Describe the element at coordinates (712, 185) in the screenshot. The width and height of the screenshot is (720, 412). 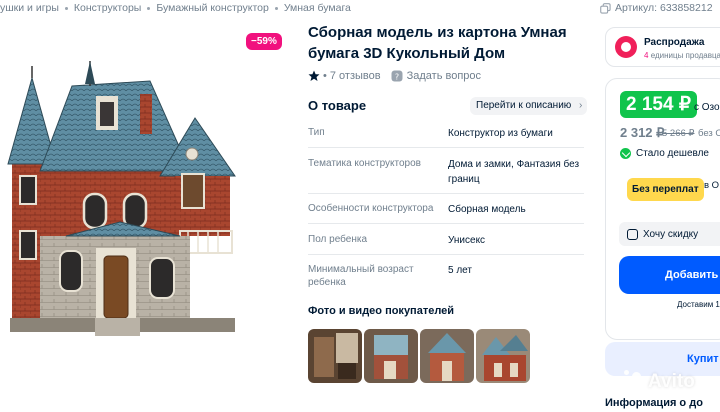
I see `installment-label: в О` at that location.